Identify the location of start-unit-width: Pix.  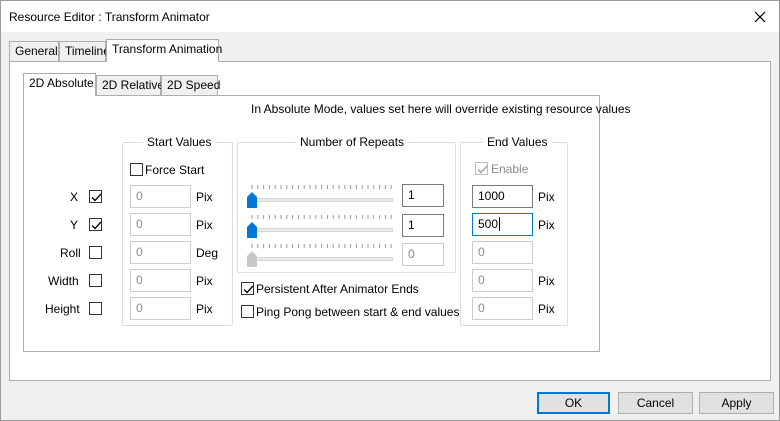
(204, 281).